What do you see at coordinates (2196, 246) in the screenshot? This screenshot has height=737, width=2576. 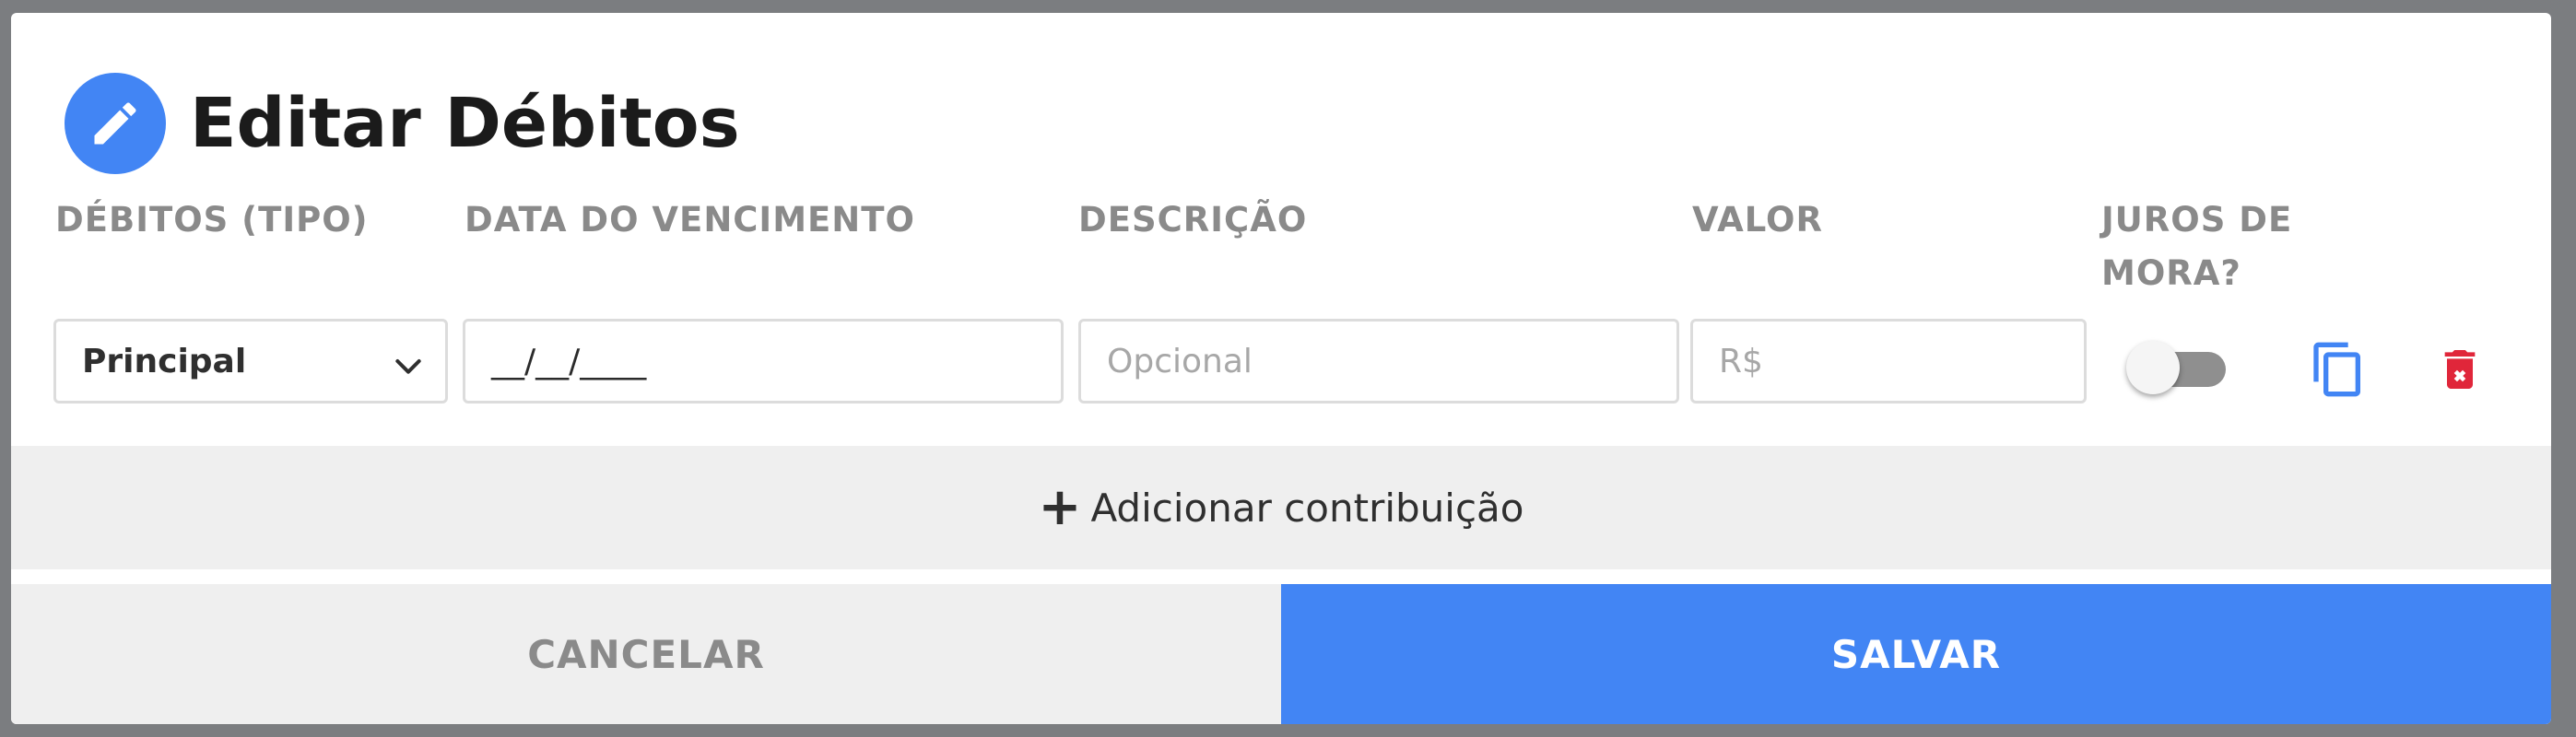 I see `column-header-juros: JUROS DE MORA?` at bounding box center [2196, 246].